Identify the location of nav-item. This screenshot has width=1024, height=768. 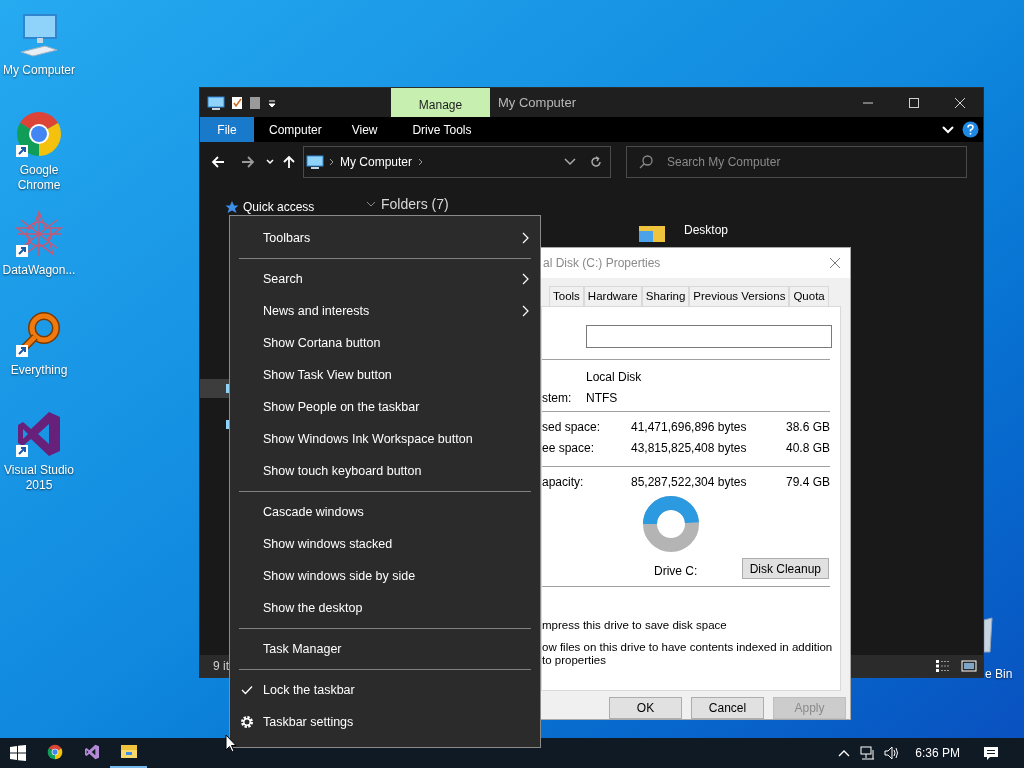
(215, 388).